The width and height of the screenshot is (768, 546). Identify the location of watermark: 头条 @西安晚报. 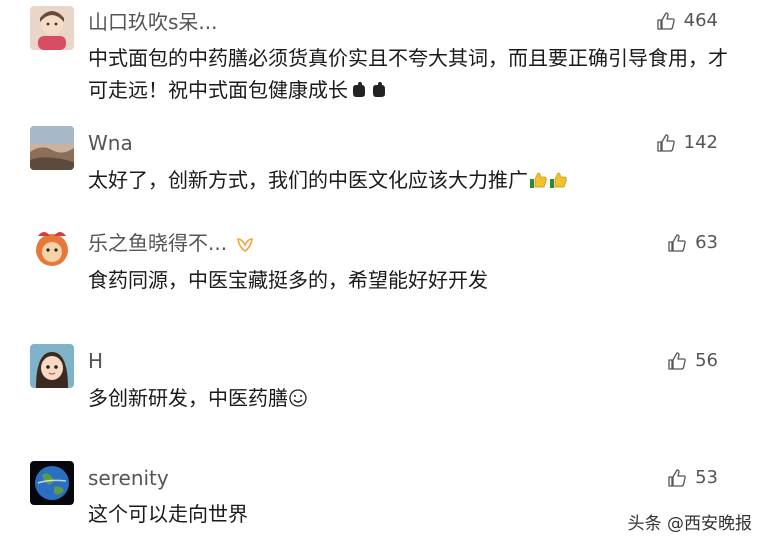
(689, 524).